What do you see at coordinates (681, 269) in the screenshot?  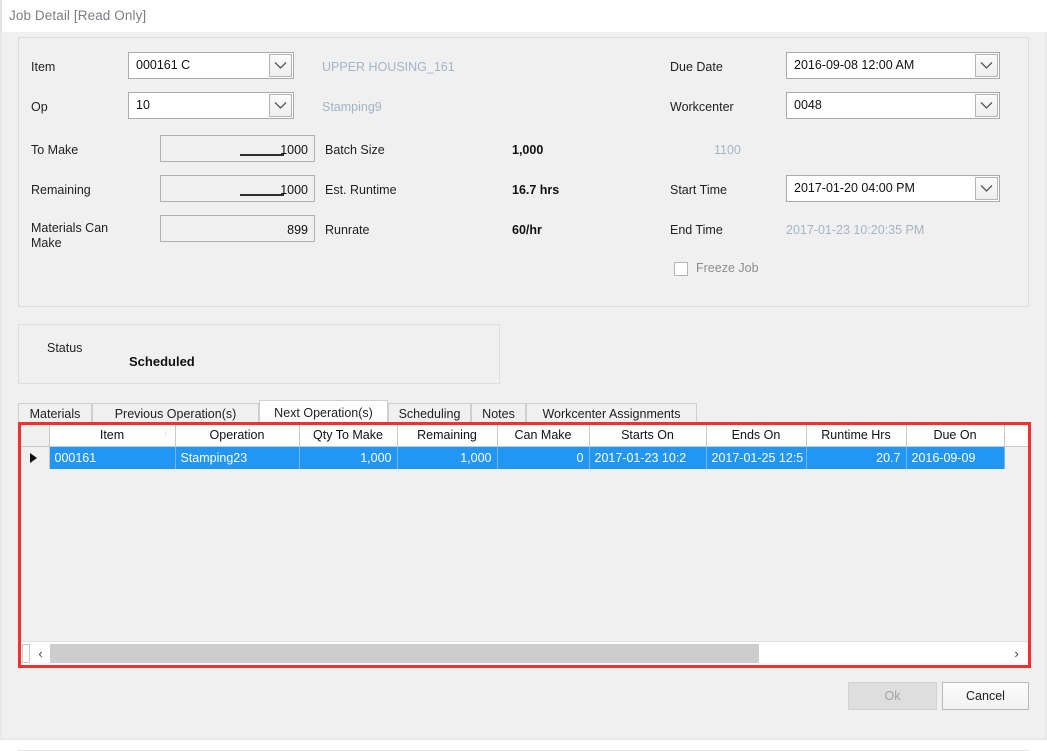 I see `checkbox-box-icon` at bounding box center [681, 269].